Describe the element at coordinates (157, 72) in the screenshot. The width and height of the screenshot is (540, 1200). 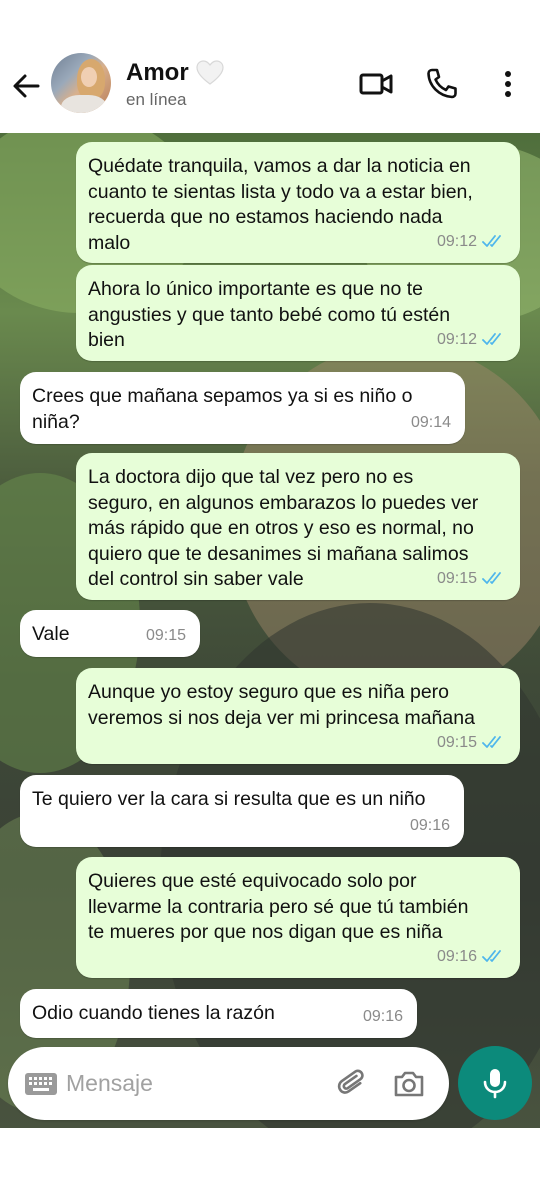
I see `contact-name: Amor` at that location.